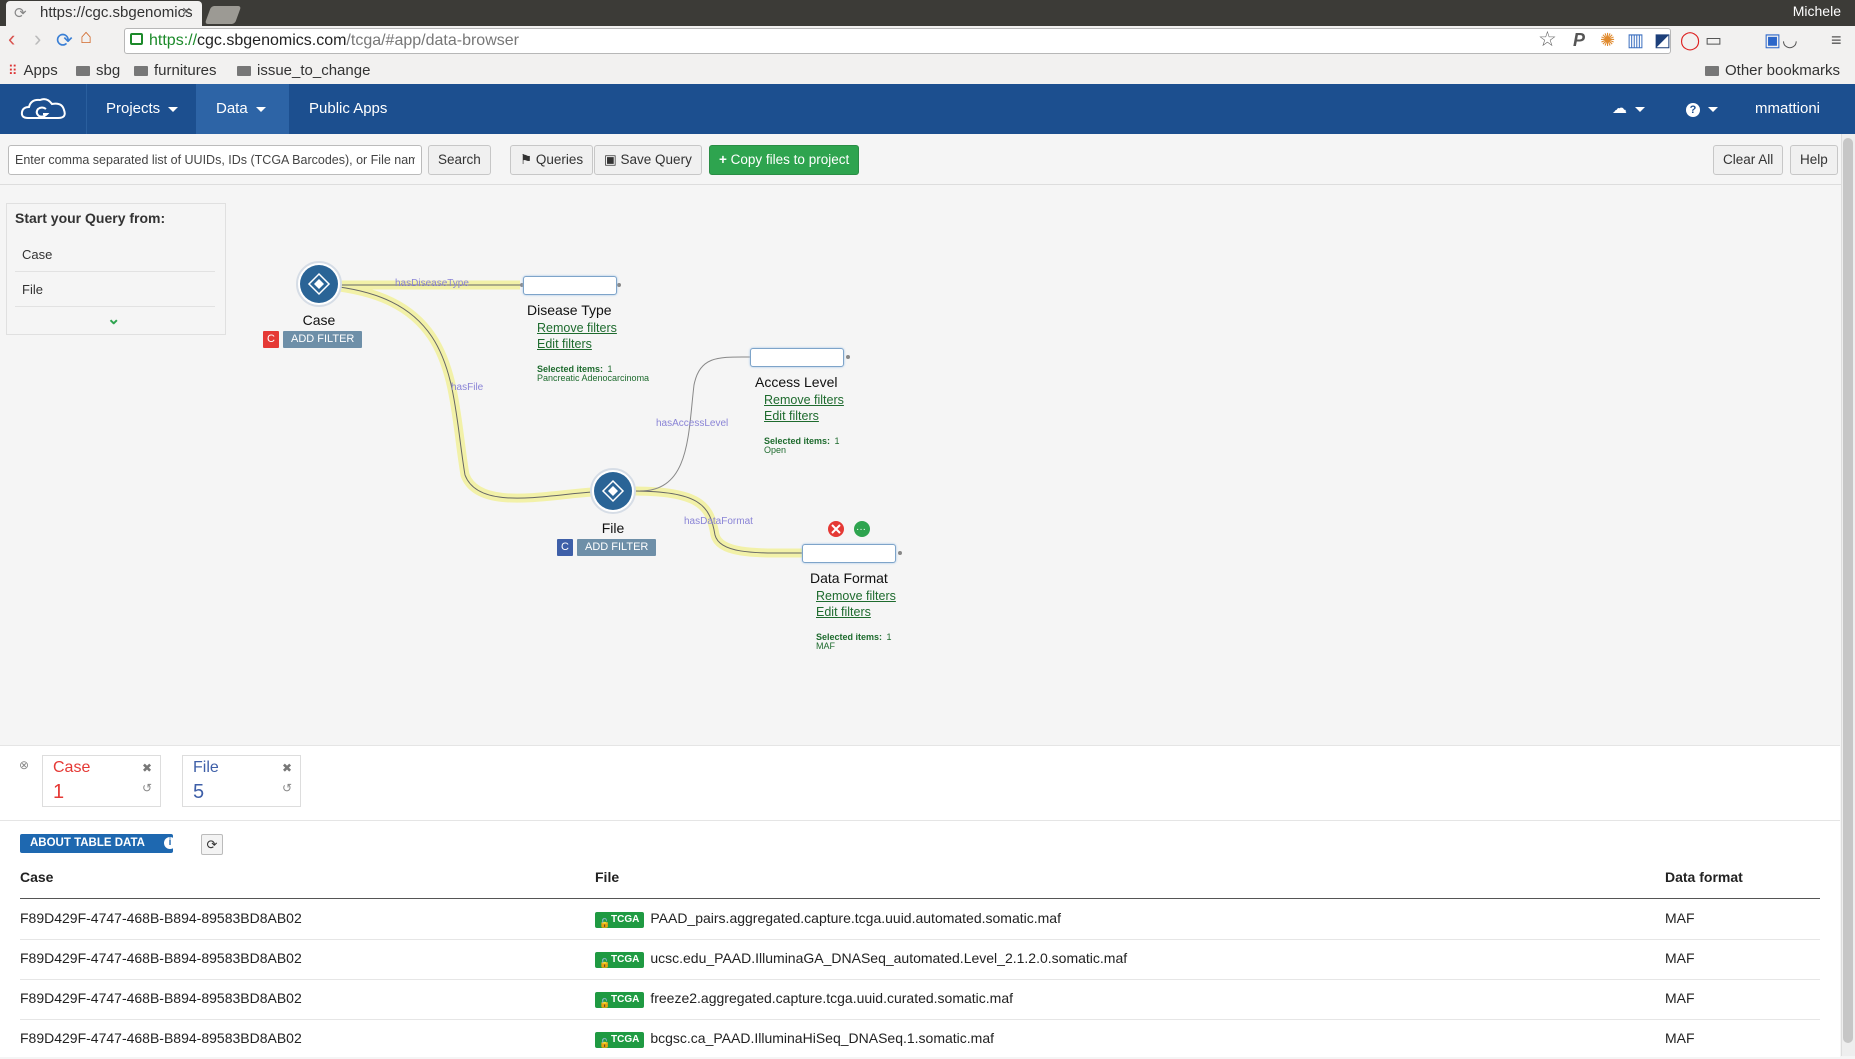 This screenshot has height=1059, width=1855. I want to click on scrollbar-thumb, so click(1848, 590).